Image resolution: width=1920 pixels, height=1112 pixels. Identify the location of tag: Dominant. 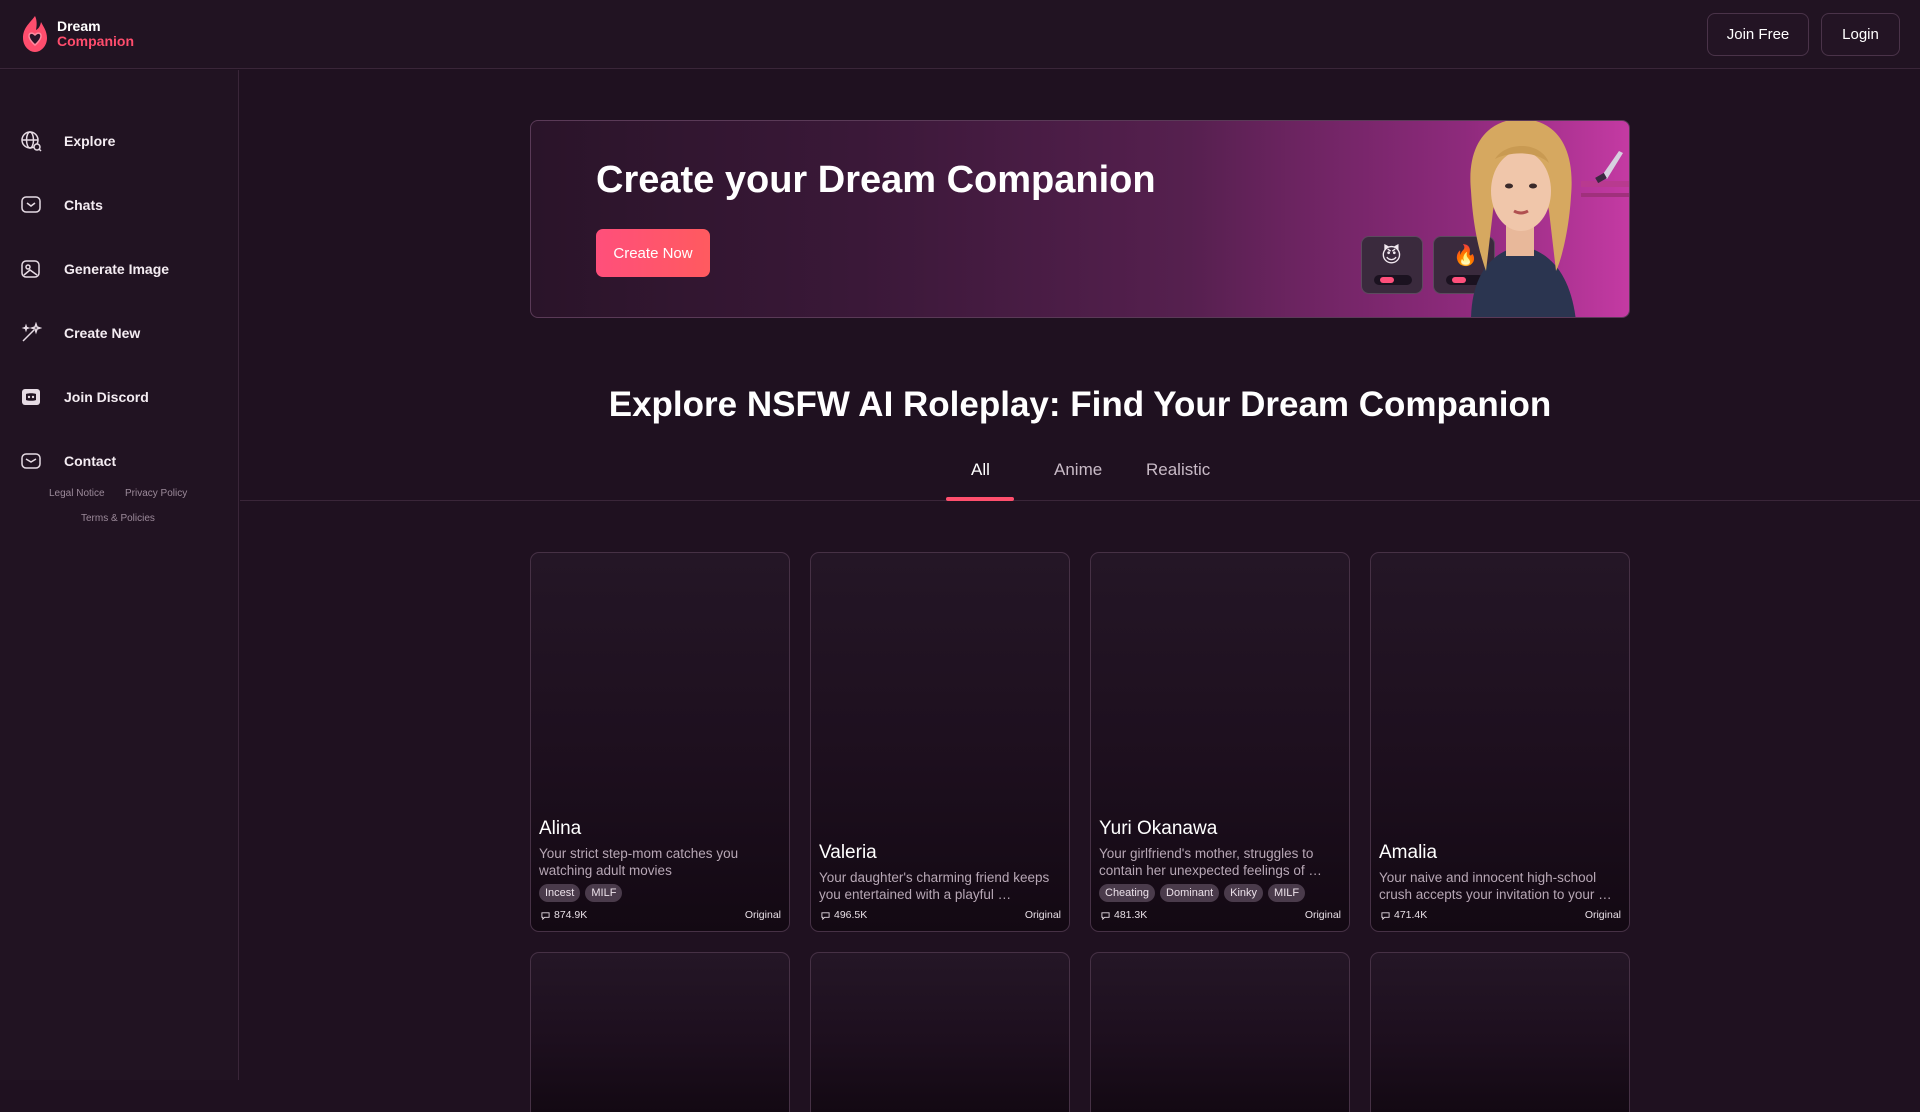
(1190, 893).